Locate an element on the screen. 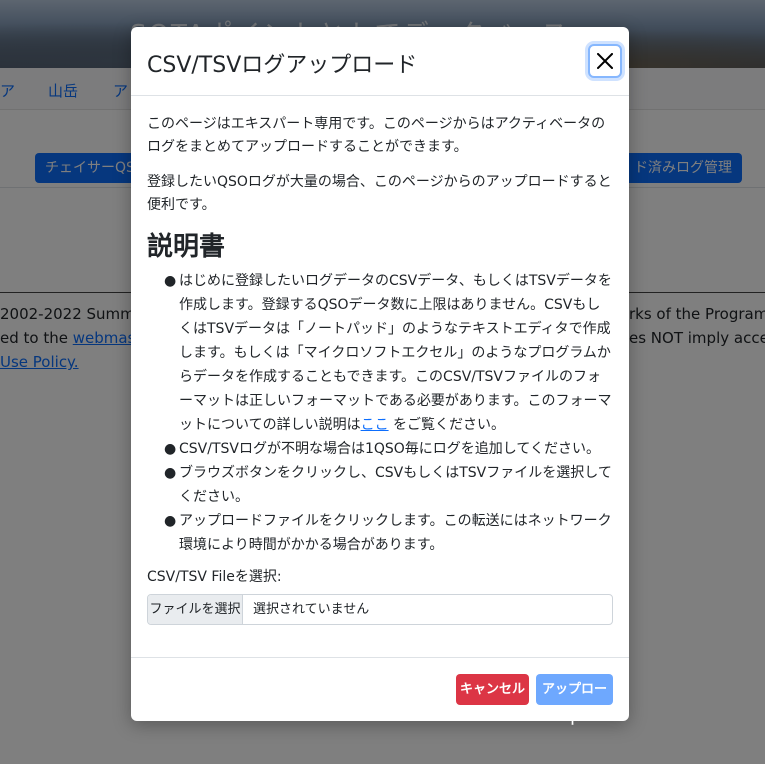 The height and width of the screenshot is (764, 765). instructions-heading: 説明書 is located at coordinates (186, 247).